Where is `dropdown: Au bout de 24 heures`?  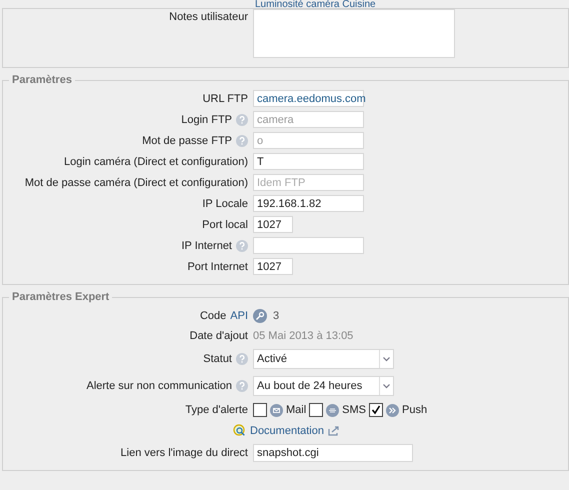
dropdown: Au bout de 24 heures is located at coordinates (323, 386).